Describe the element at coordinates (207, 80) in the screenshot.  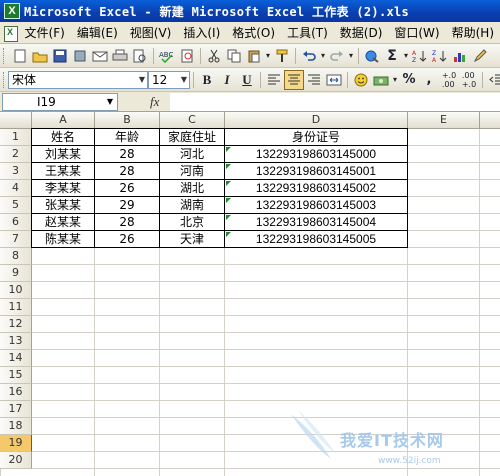
I see `bold-button: B` at that location.